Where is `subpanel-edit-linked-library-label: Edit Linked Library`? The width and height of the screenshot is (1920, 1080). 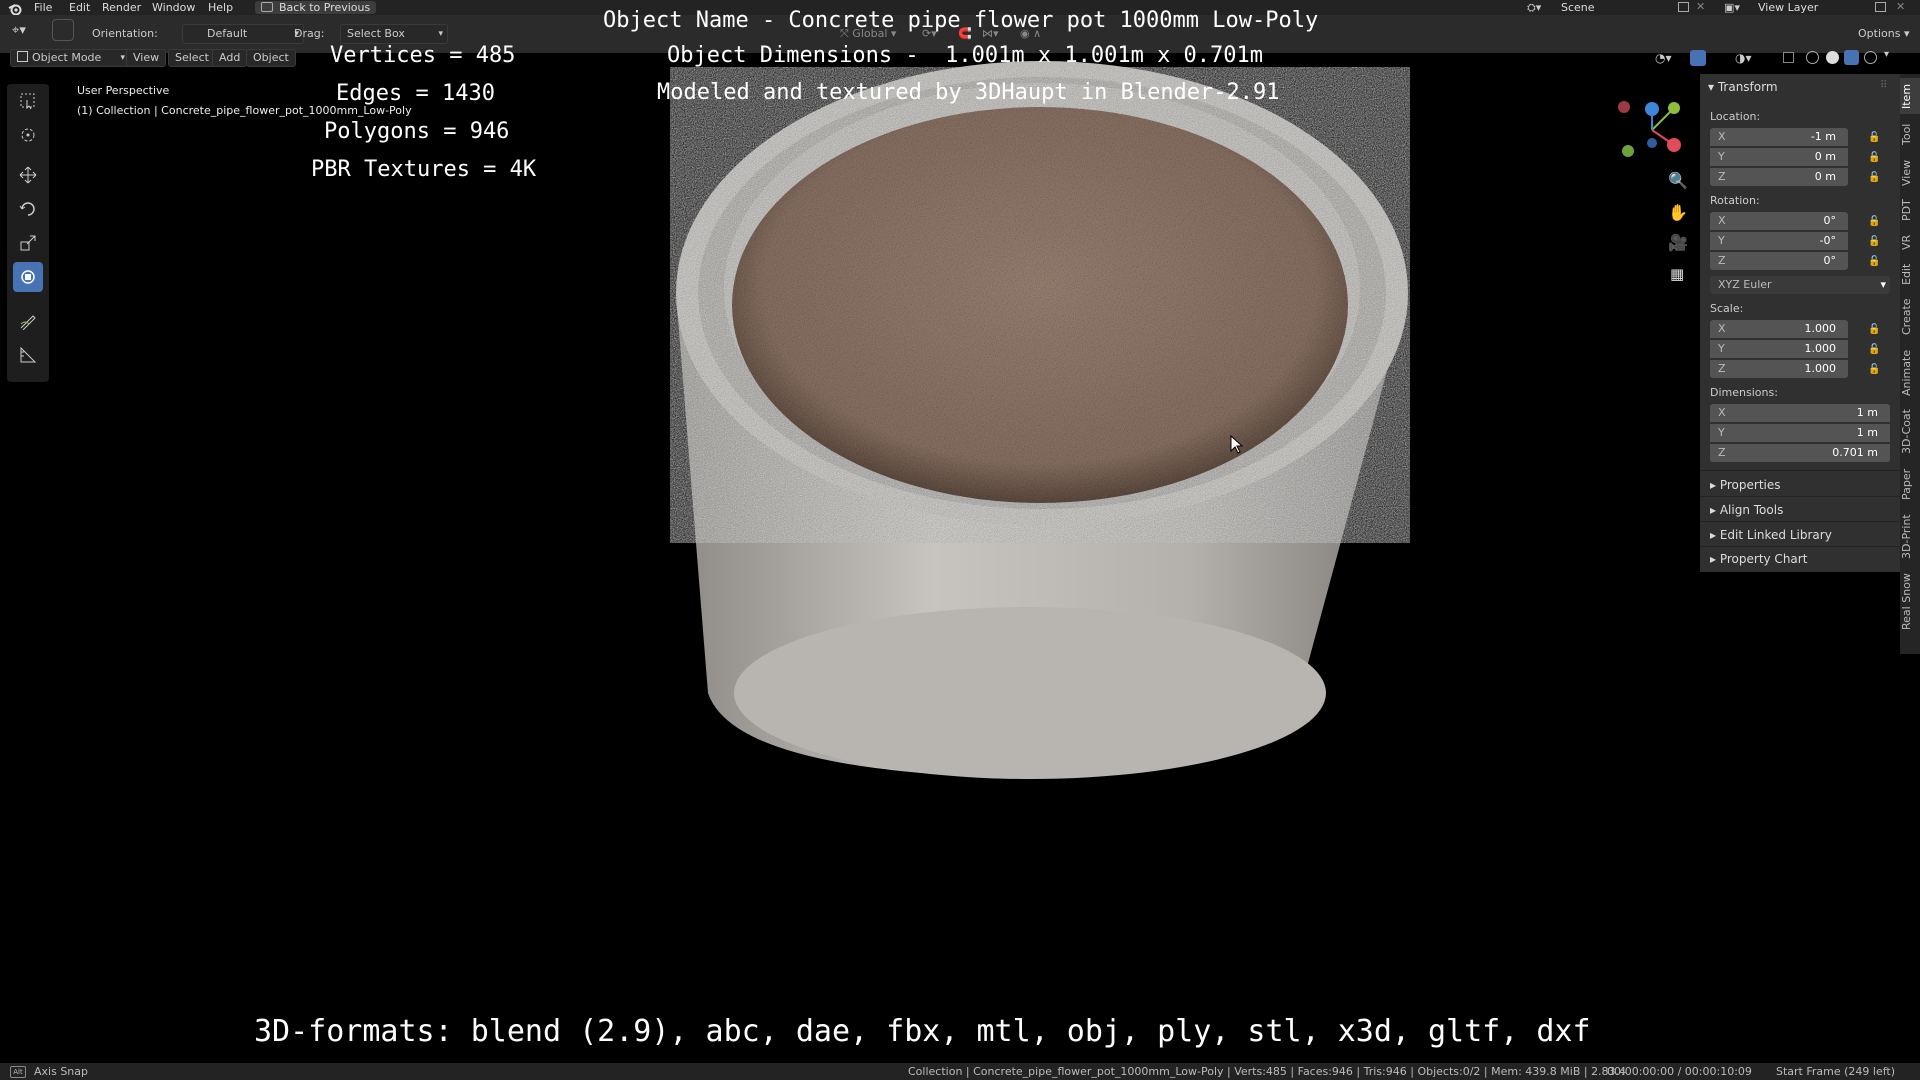
subpanel-edit-linked-library-label: Edit Linked Library is located at coordinates (1775, 535).